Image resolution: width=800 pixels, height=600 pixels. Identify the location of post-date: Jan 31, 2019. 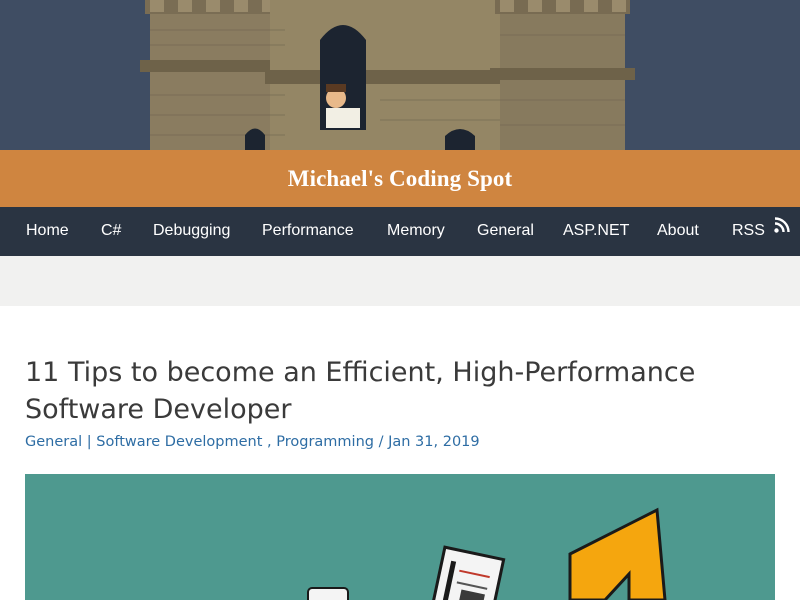
(434, 442).